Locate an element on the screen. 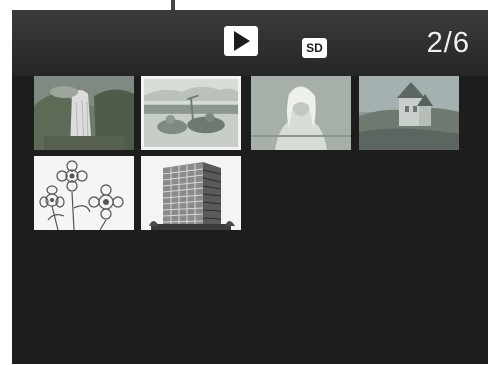 The width and height of the screenshot is (489, 365). play-icon is located at coordinates (241, 41).